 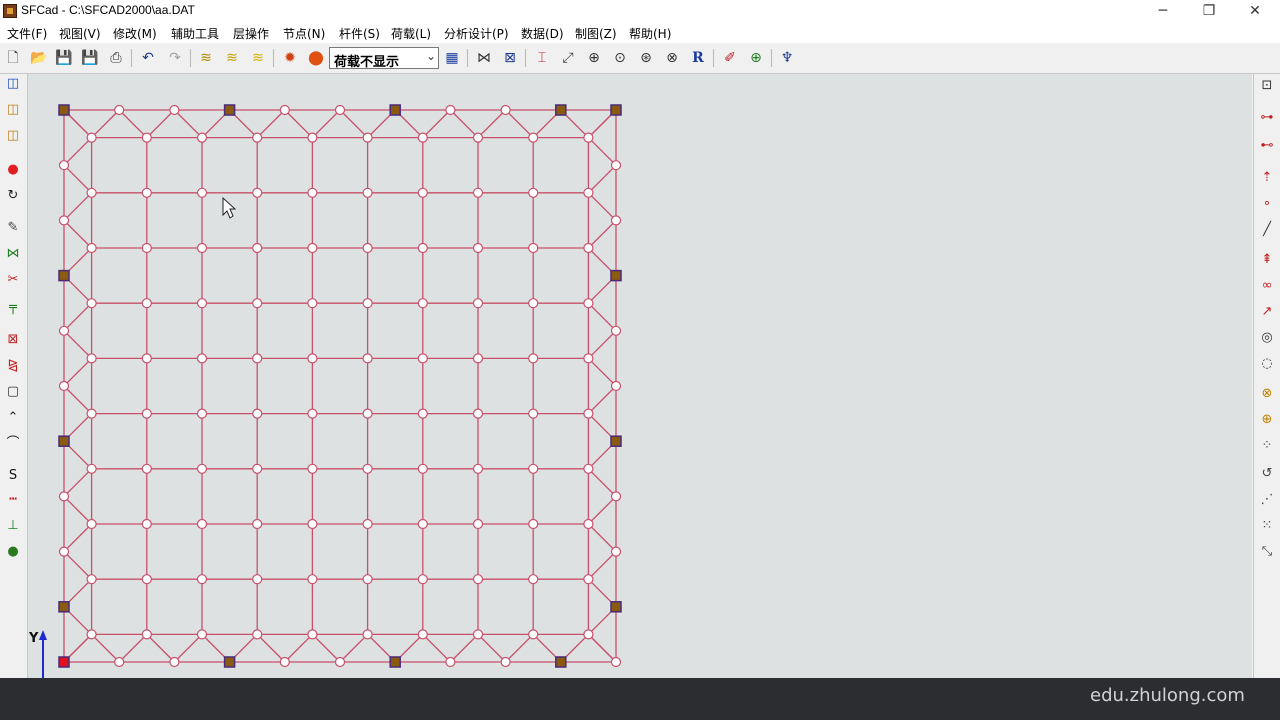 I want to click on truss-icon: ⋈, so click(x=484, y=58).